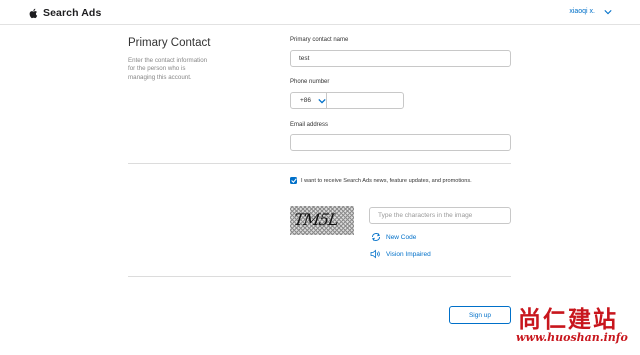 This screenshot has width=640, height=355. Describe the element at coordinates (319, 163) in the screenshot. I see `section-divider` at that location.